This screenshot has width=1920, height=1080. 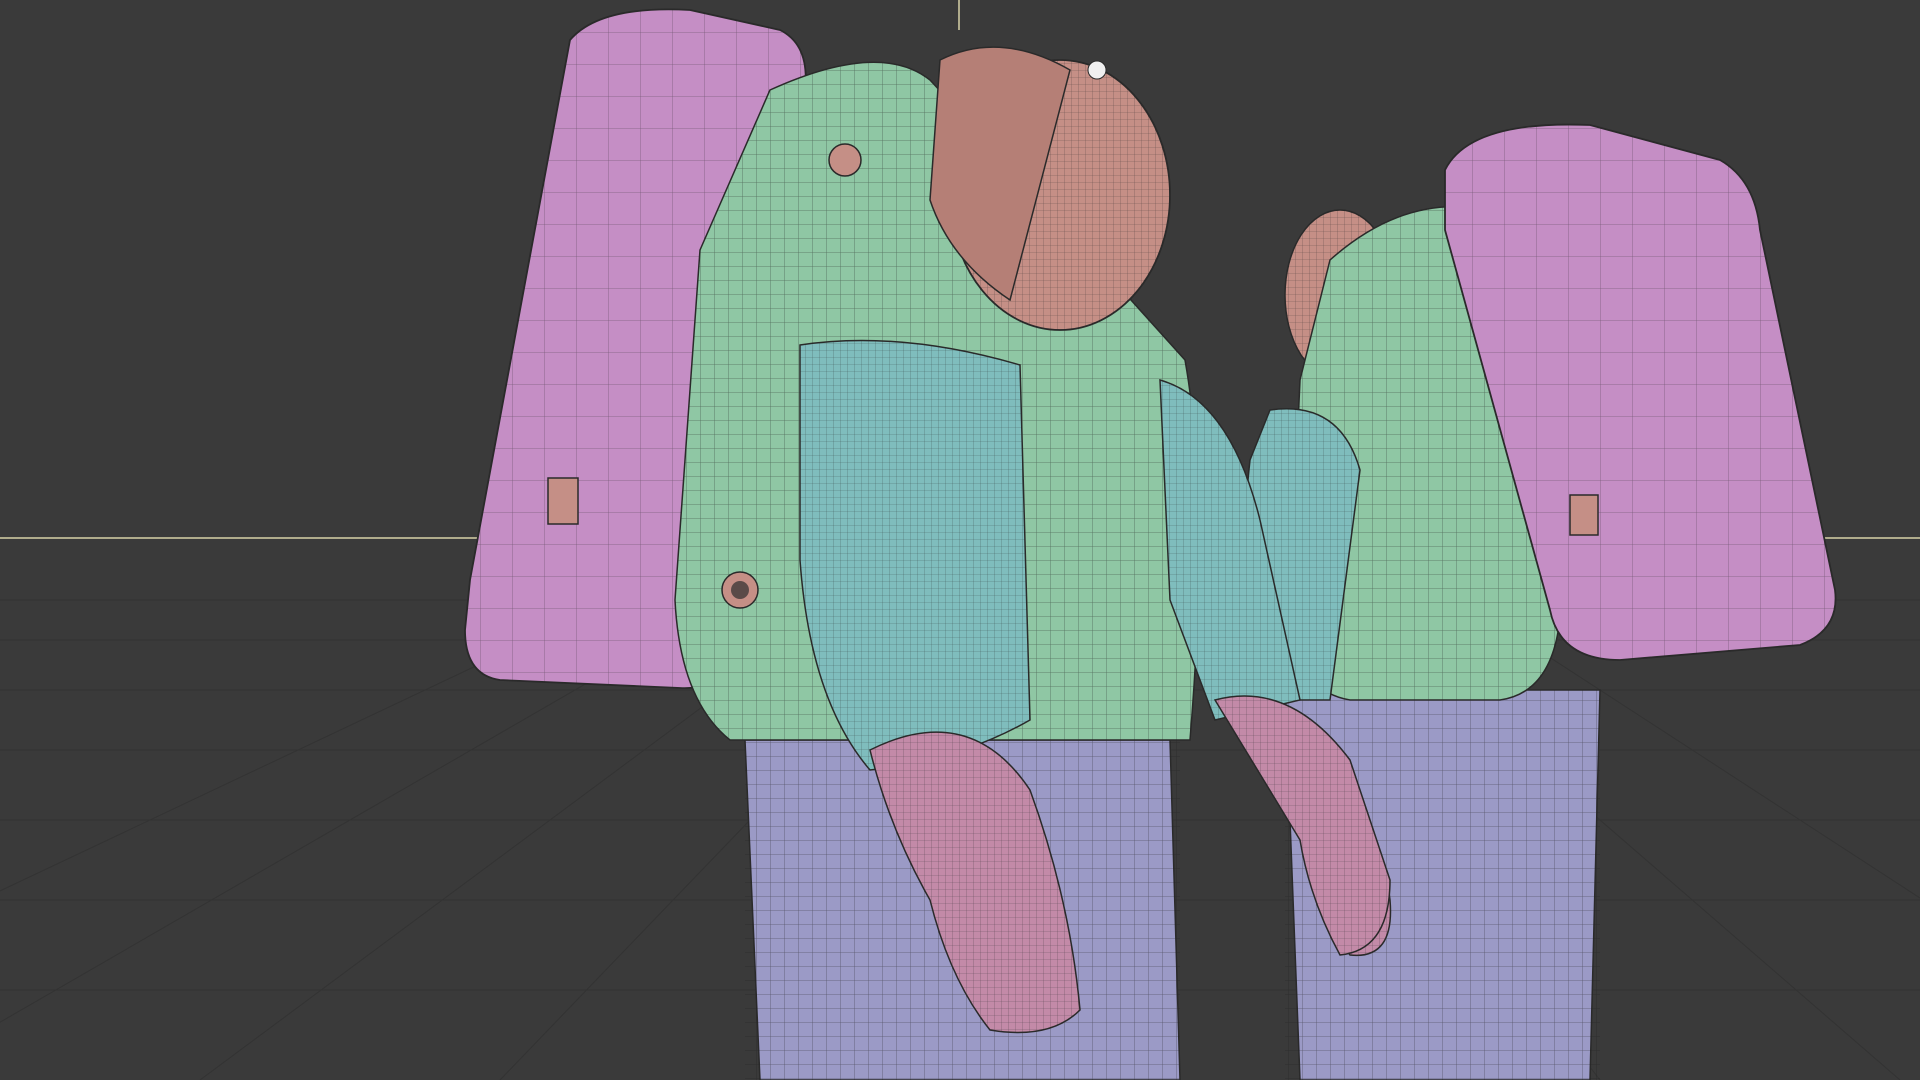 What do you see at coordinates (1584, 515) in the screenshot?
I see `back-backpack-latch` at bounding box center [1584, 515].